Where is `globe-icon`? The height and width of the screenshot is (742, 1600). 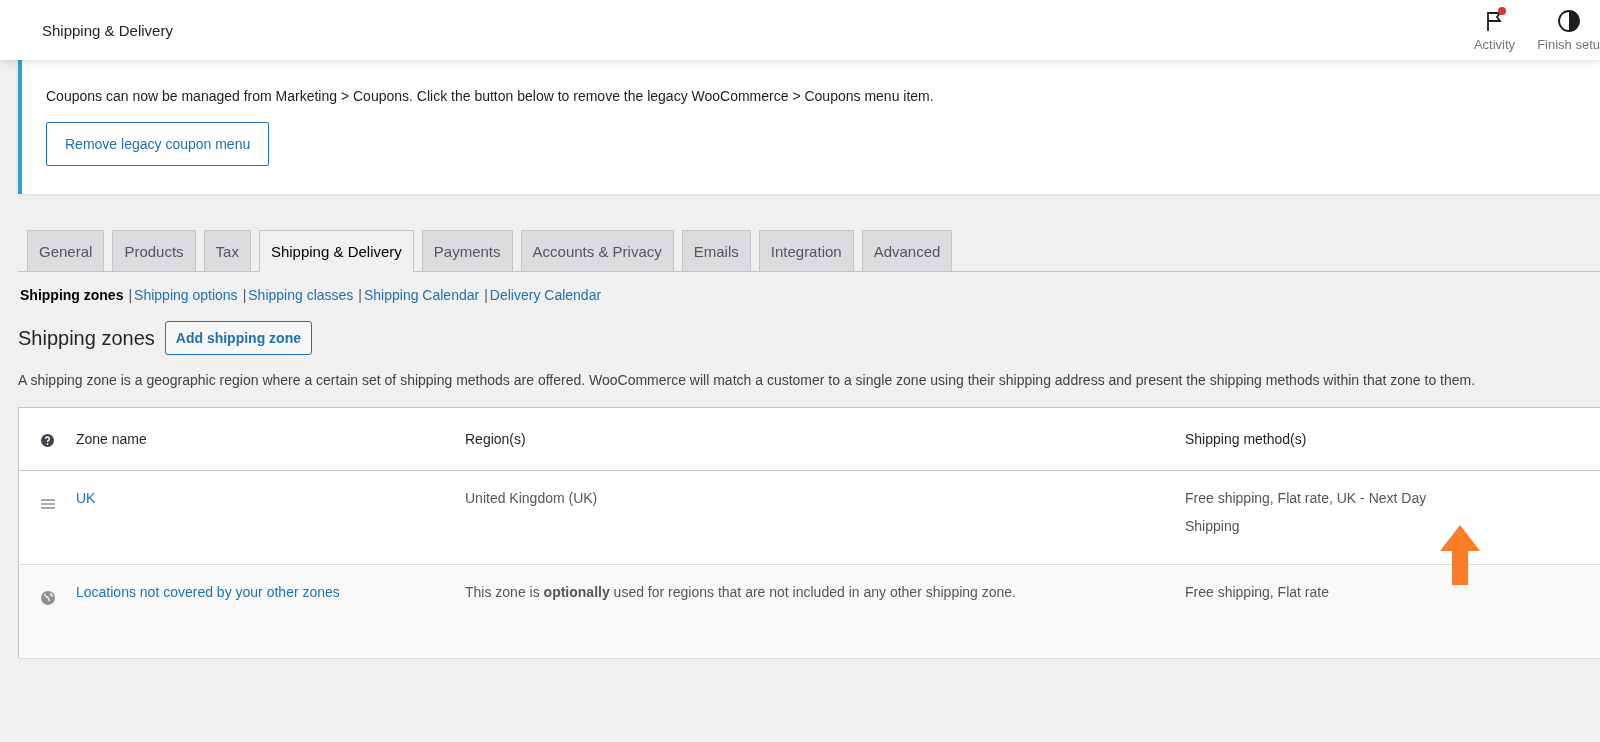 globe-icon is located at coordinates (47, 597).